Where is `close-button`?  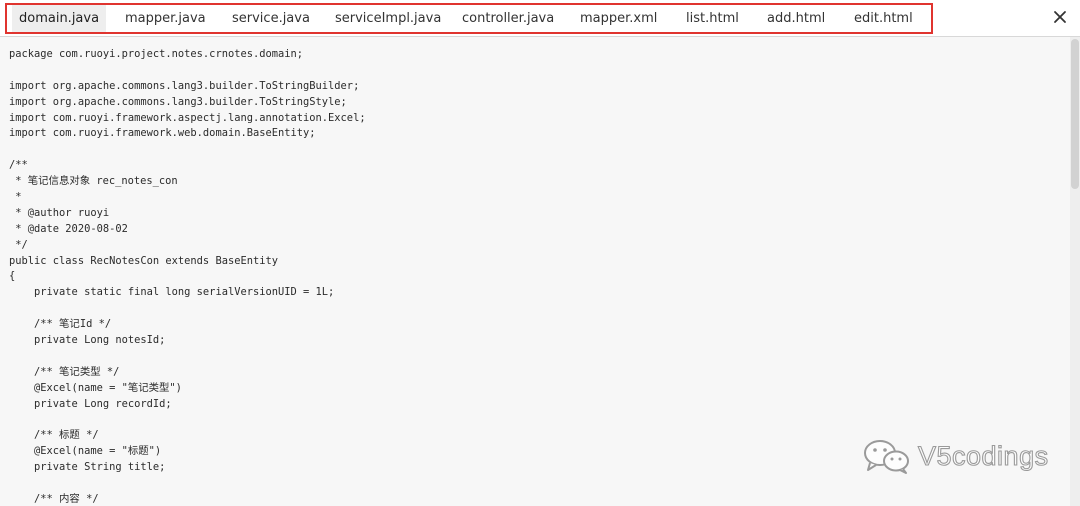 close-button is located at coordinates (1060, 17).